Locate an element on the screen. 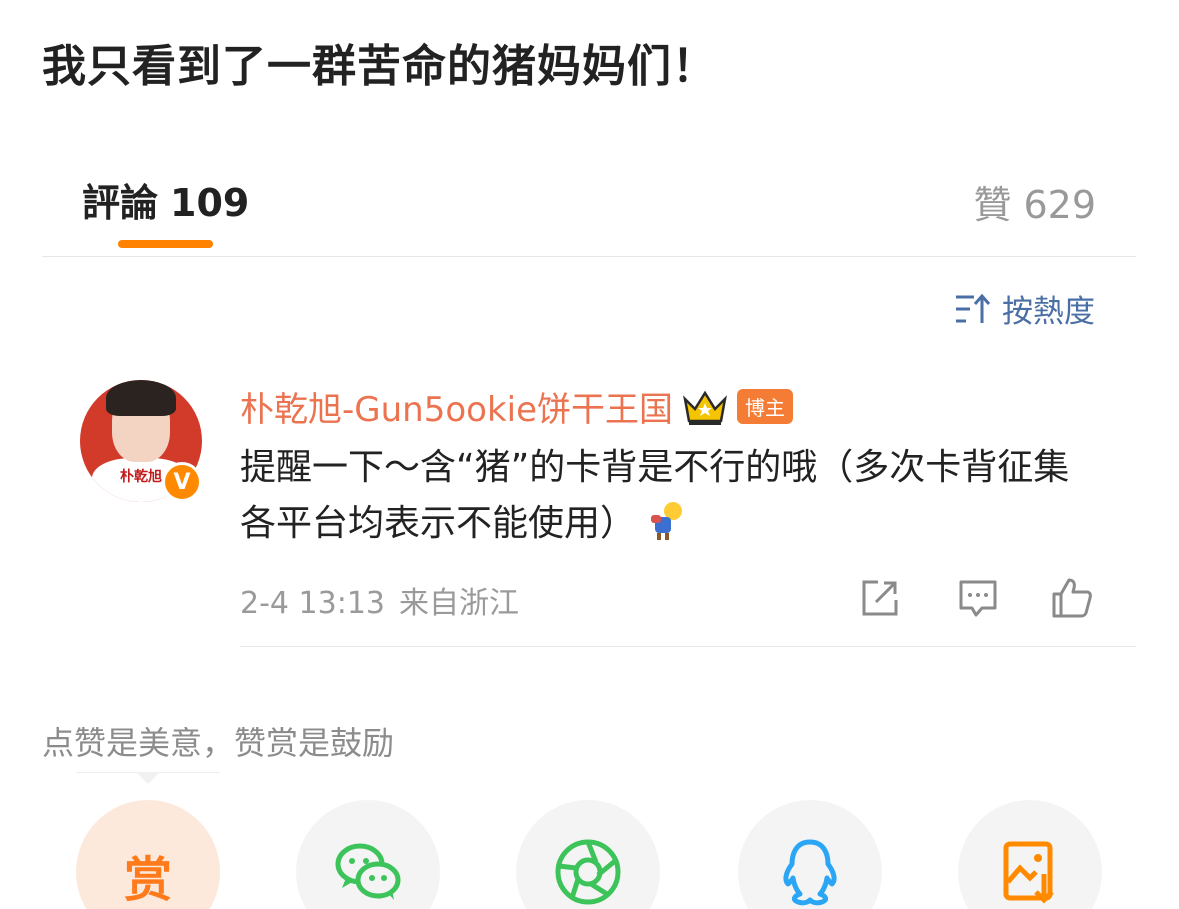  comment-meta: 2-4 13:13 来自浙江 is located at coordinates (379, 600).